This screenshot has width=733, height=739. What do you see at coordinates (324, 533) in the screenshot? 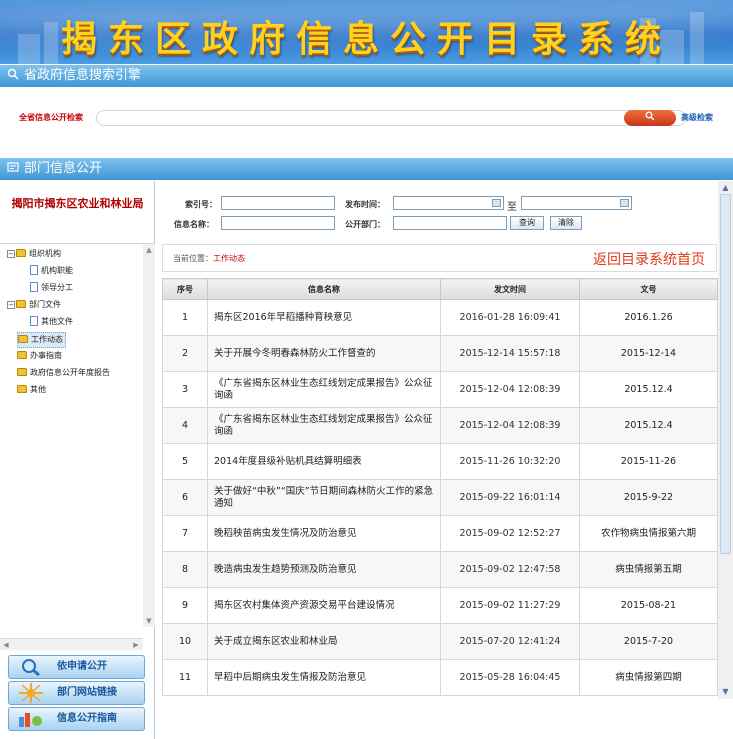
I see `row-title-link: 晚稻秧苗病虫发生情况及防治意见` at bounding box center [324, 533].